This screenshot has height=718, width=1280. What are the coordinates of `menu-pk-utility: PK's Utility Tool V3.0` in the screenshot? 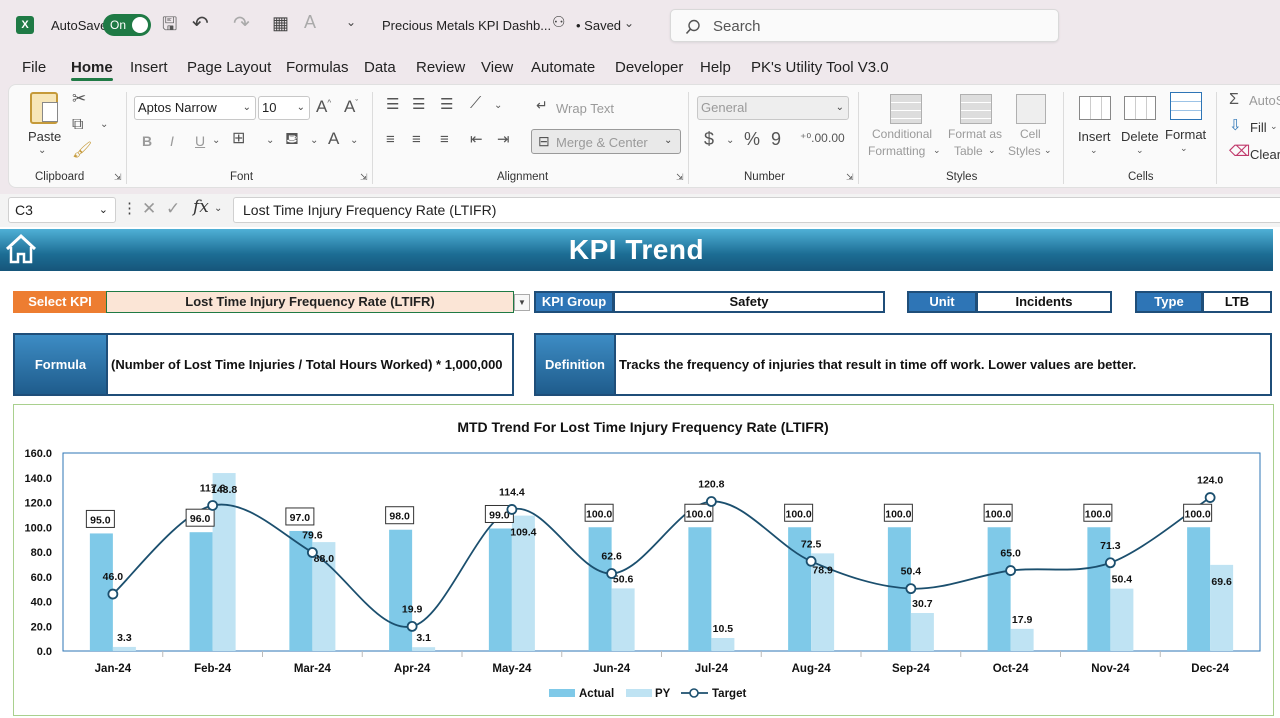 It's located at (820, 67).